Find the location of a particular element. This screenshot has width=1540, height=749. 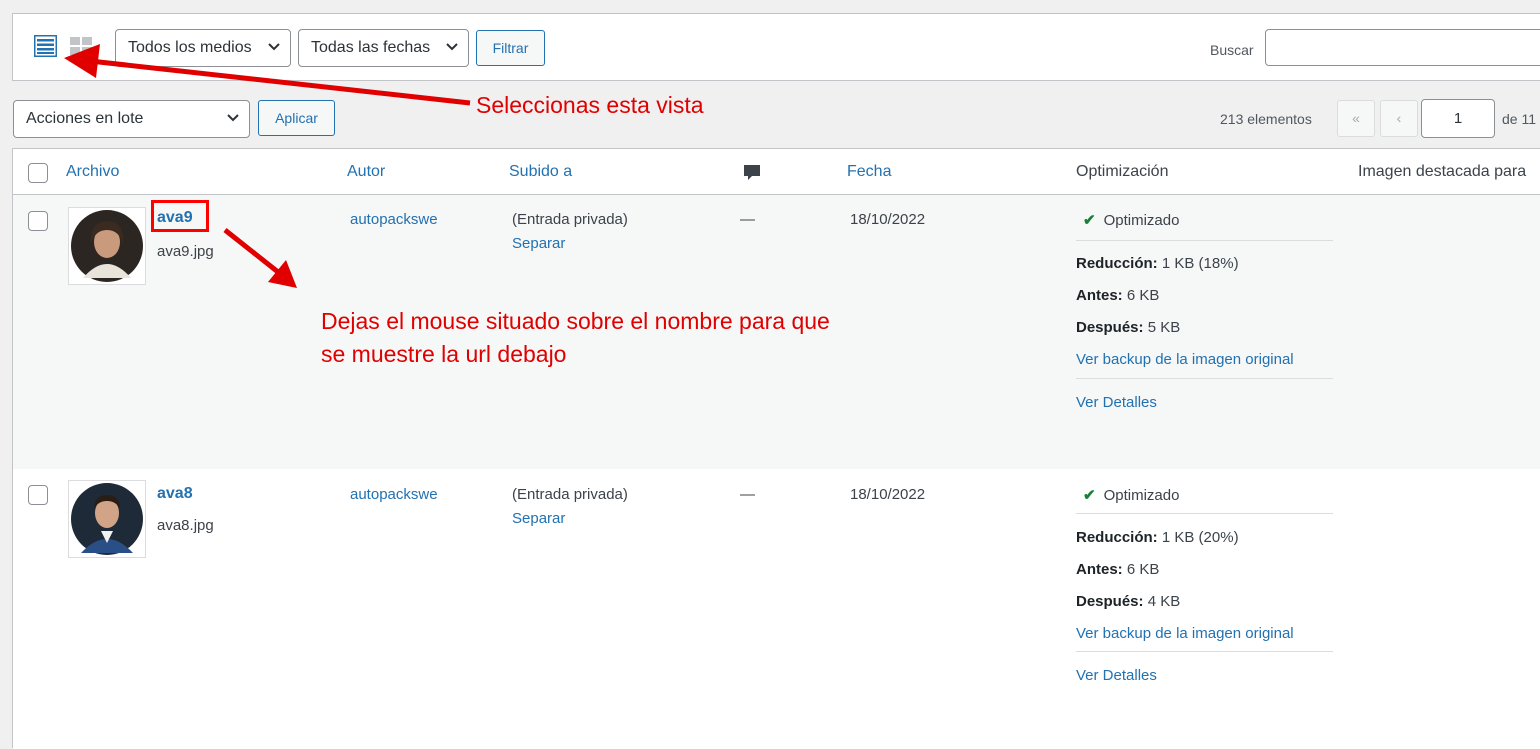

bulk-actions-select: Acciones en lote is located at coordinates (131, 119).